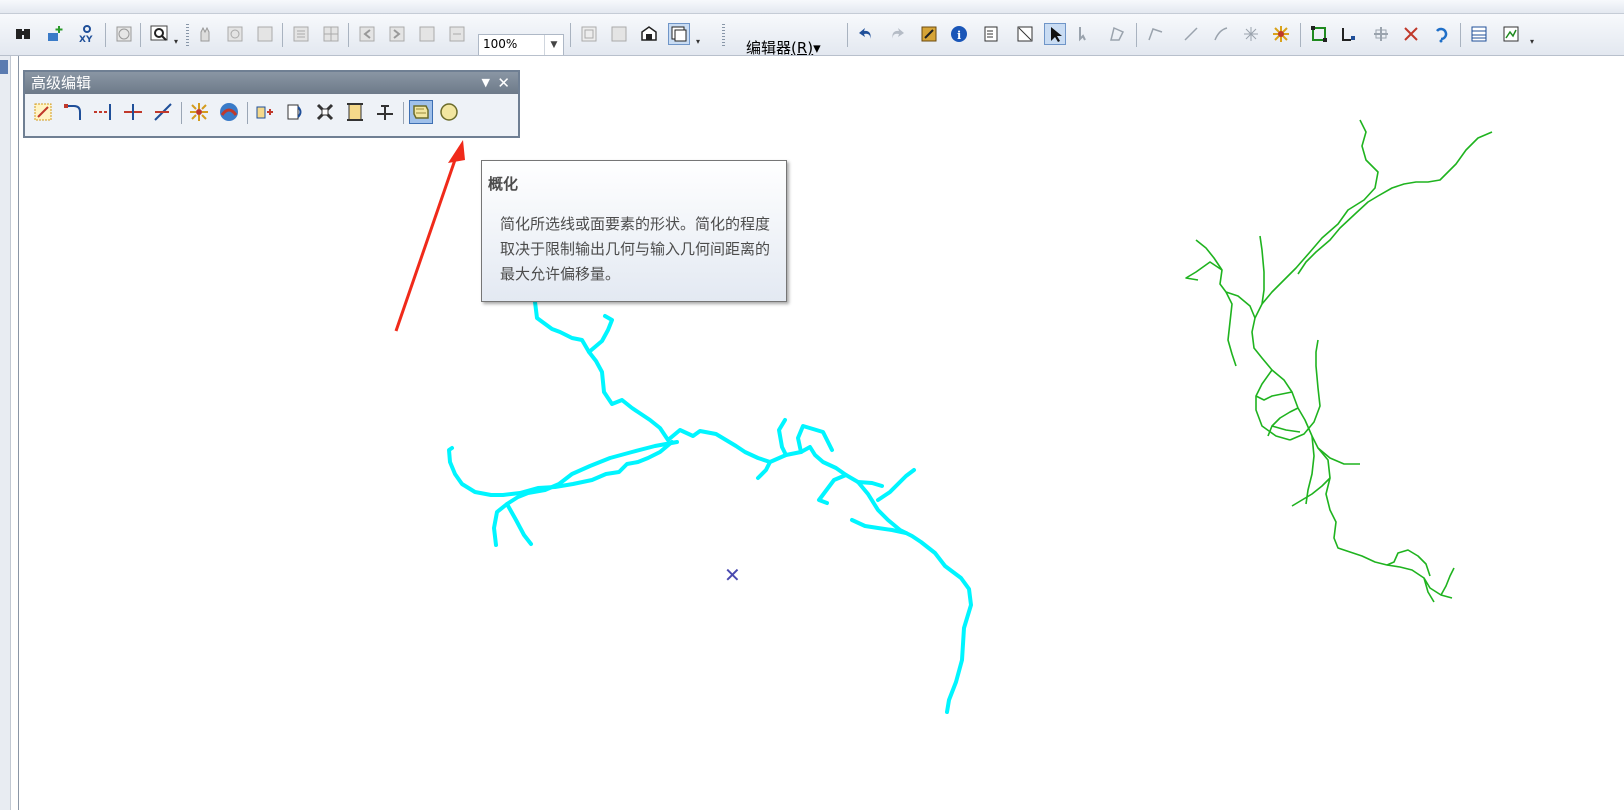  I want to click on explode-icon, so click(199, 112).